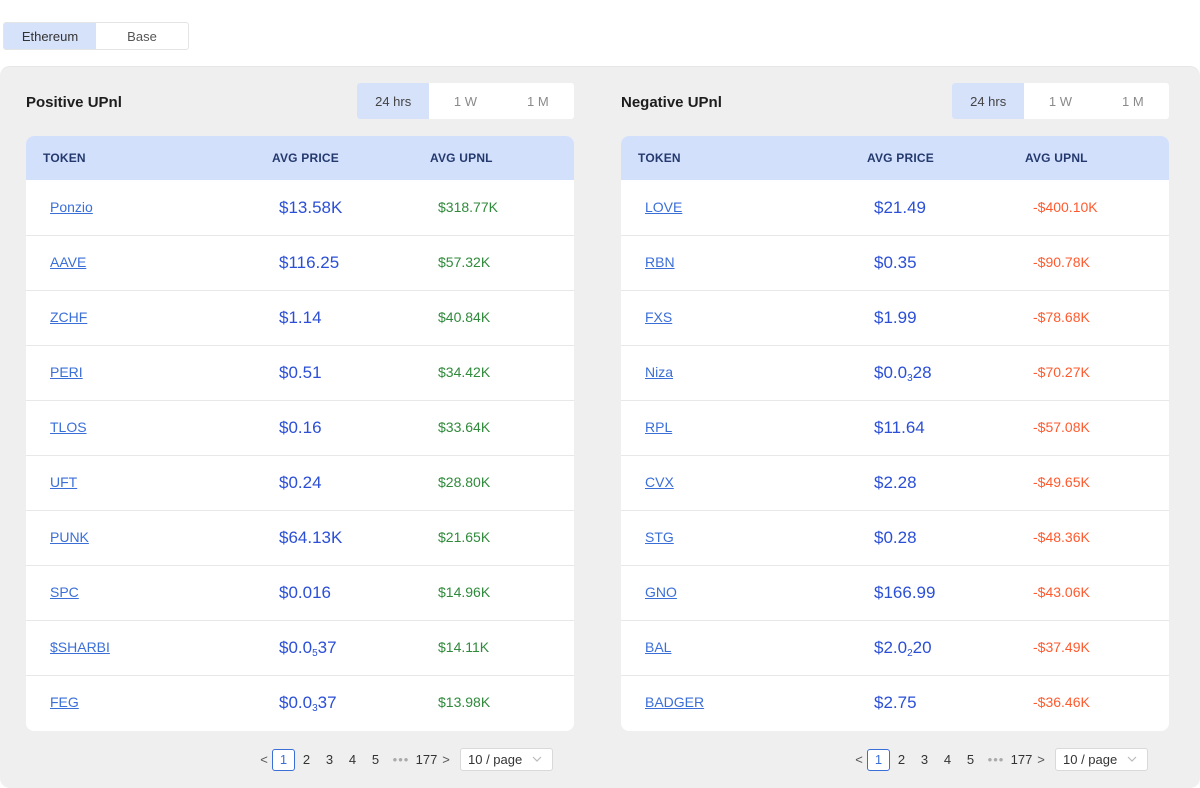 The width and height of the screenshot is (1200, 788). What do you see at coordinates (71, 207) in the screenshot?
I see `token-link: Ponzio` at bounding box center [71, 207].